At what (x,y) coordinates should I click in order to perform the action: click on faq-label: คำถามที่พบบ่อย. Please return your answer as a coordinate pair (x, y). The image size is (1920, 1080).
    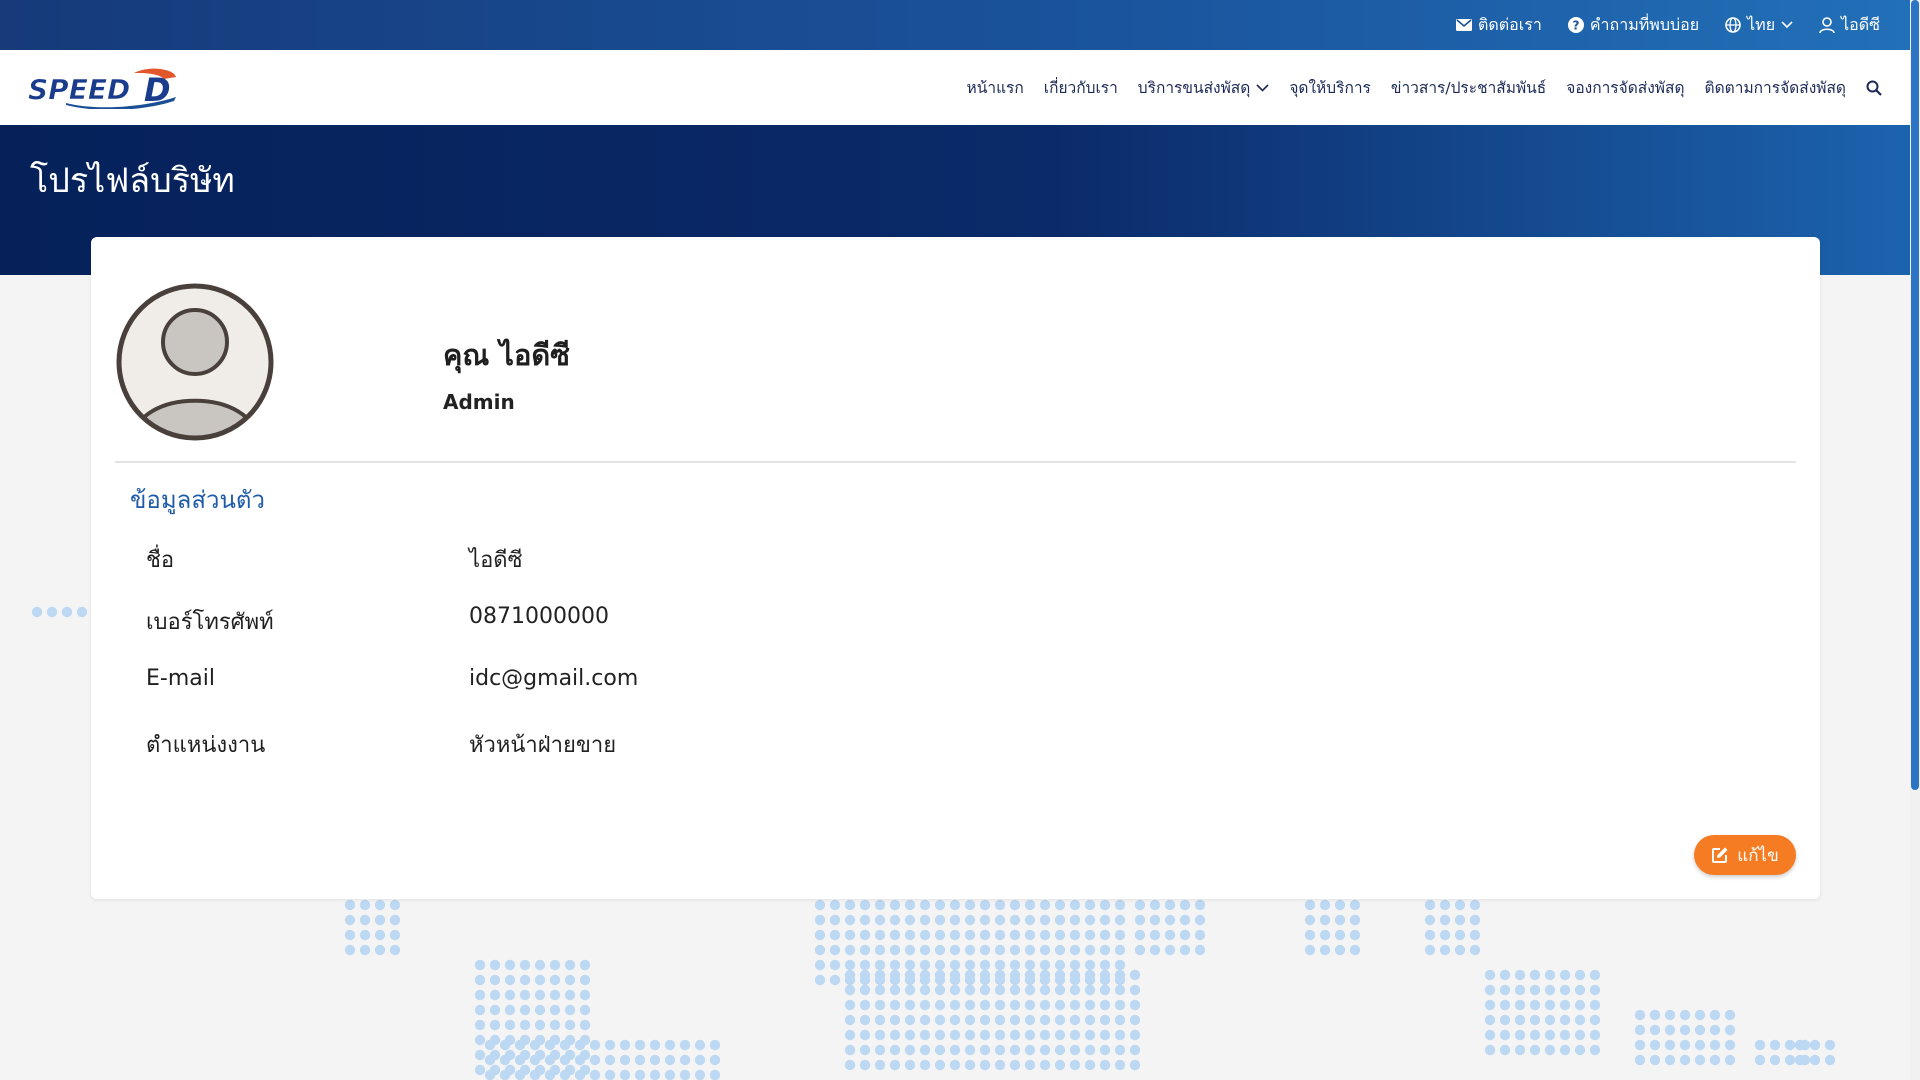
    Looking at the image, I should click on (1644, 24).